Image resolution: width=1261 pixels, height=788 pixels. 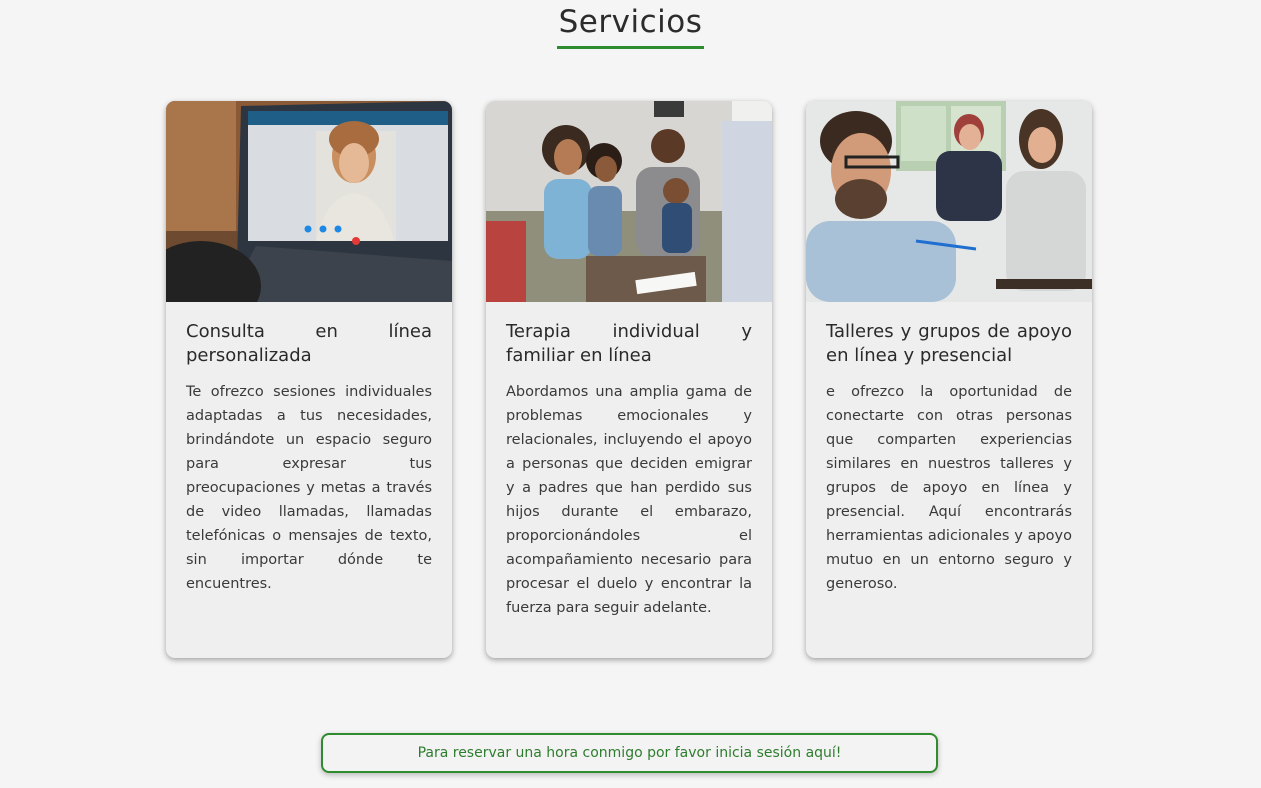 What do you see at coordinates (630, 26) in the screenshot?
I see `page-title: Servicios` at bounding box center [630, 26].